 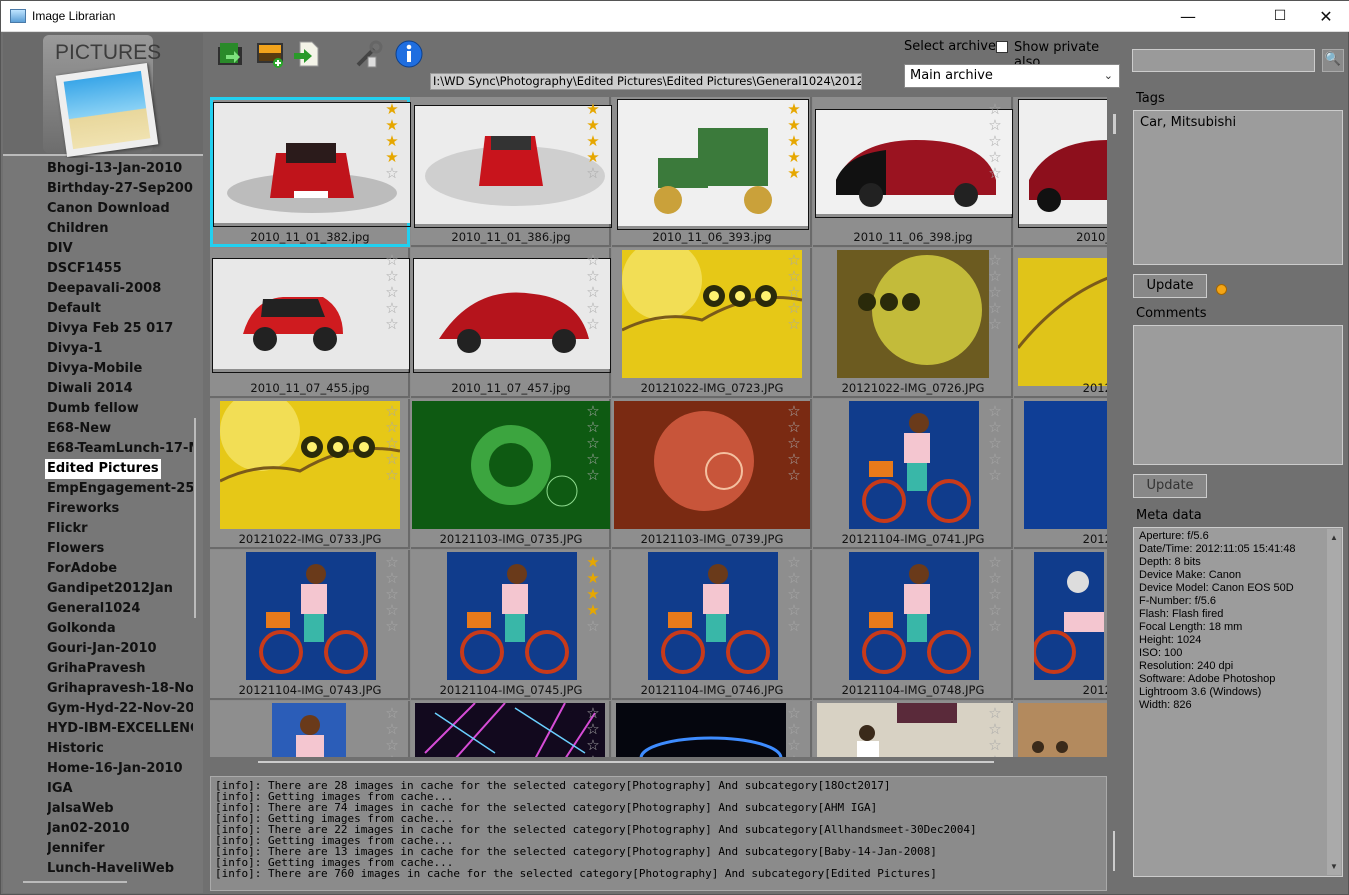 What do you see at coordinates (1114, 124) in the screenshot?
I see `grid-scrollbar` at bounding box center [1114, 124].